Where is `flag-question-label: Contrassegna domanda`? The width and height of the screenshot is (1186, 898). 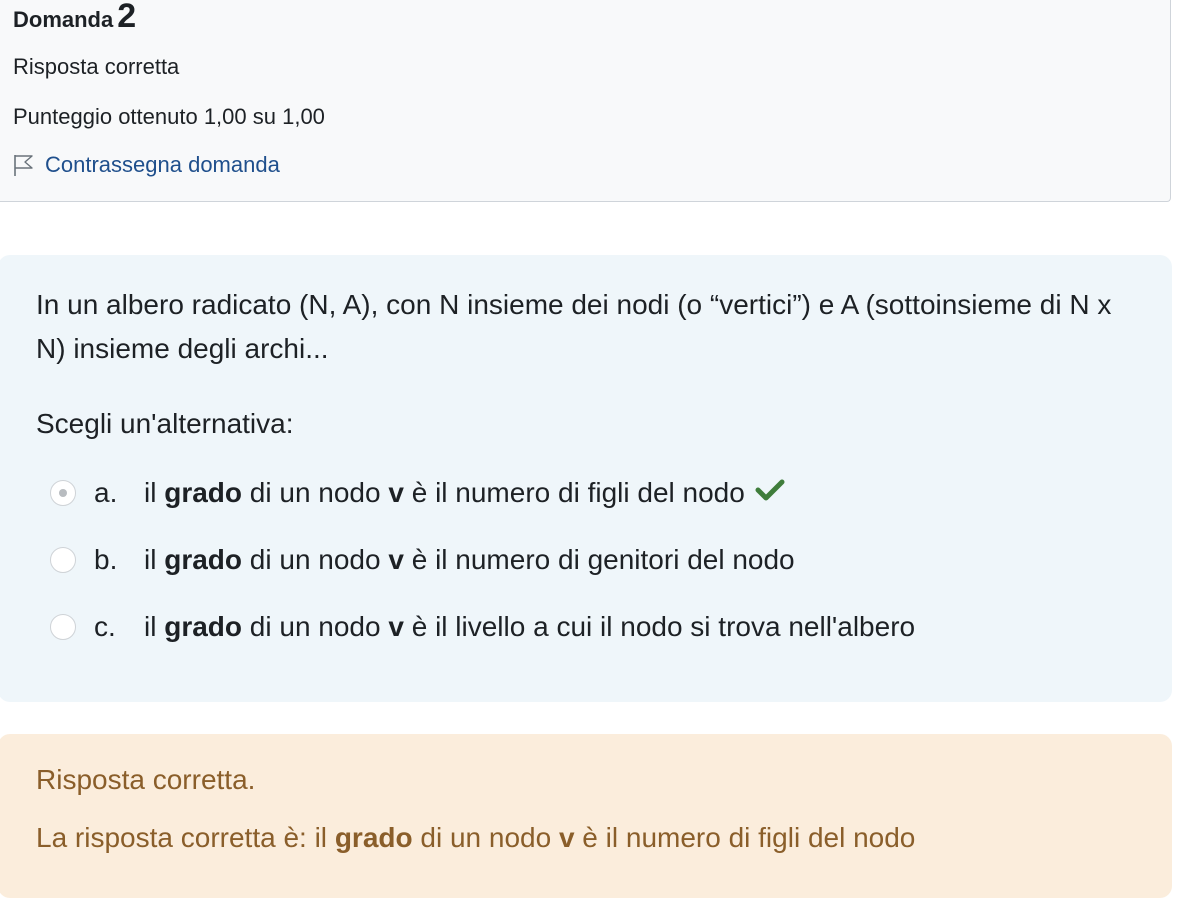
flag-question-label: Contrassegna domanda is located at coordinates (162, 164).